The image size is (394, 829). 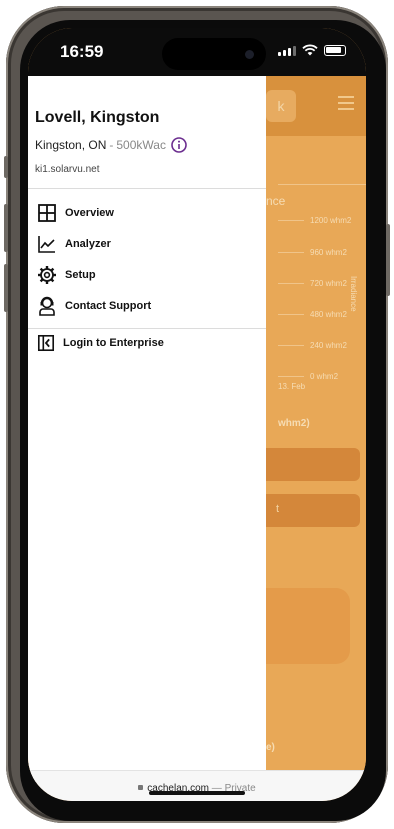 I want to click on axis-tick-label: 480 whm2, so click(x=328, y=314).